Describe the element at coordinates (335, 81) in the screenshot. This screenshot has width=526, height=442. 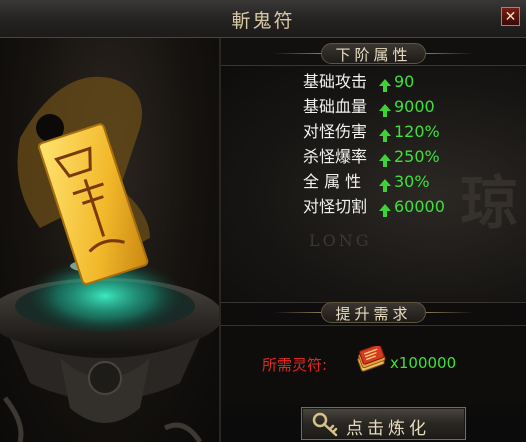
I see `attribute-name: 基础攻击` at that location.